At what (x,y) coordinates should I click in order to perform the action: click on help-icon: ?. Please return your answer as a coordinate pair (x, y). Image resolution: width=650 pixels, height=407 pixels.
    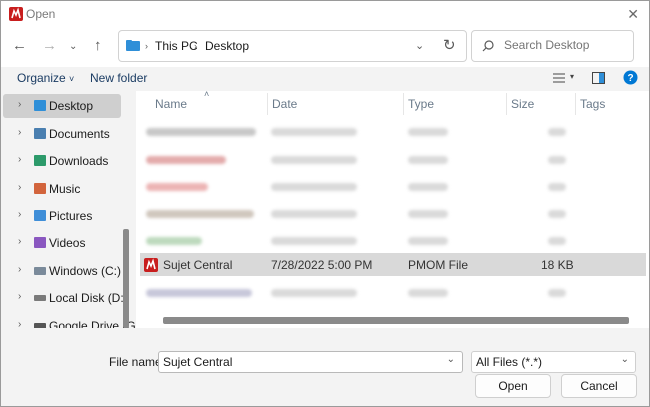
    Looking at the image, I should click on (630, 77).